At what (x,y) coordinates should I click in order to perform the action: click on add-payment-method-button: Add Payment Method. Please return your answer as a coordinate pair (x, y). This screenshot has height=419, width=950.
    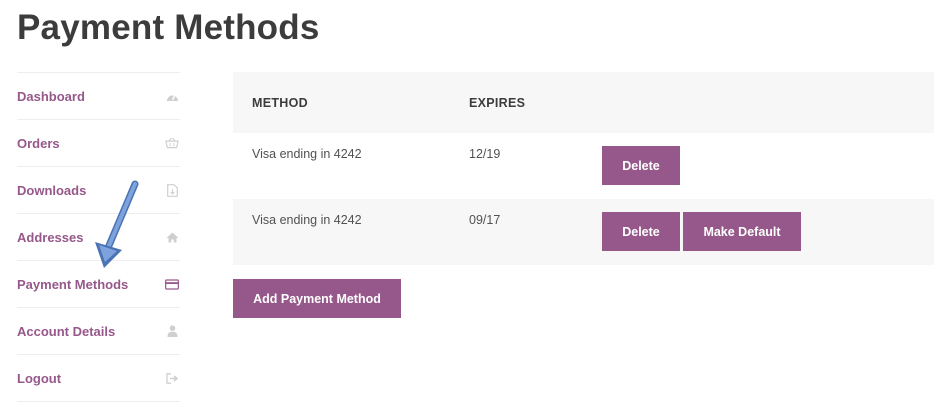
    Looking at the image, I should click on (317, 298).